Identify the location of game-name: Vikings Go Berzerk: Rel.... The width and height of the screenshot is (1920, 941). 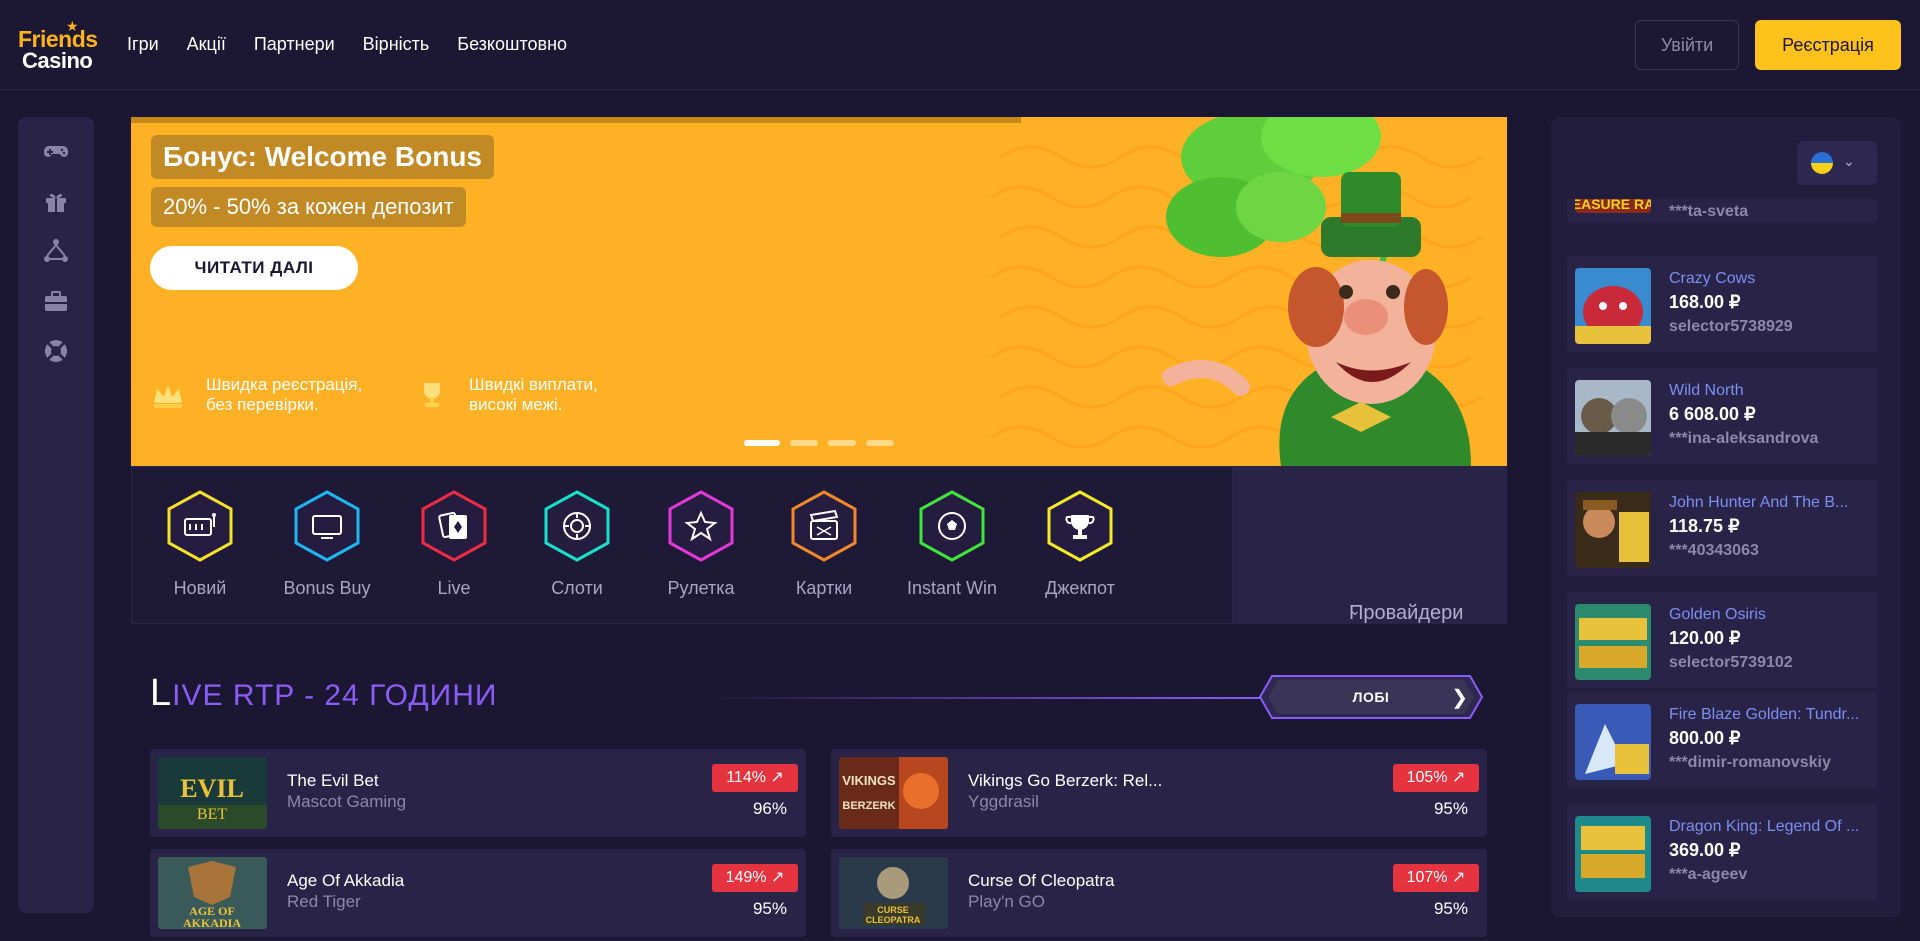
(1065, 780).